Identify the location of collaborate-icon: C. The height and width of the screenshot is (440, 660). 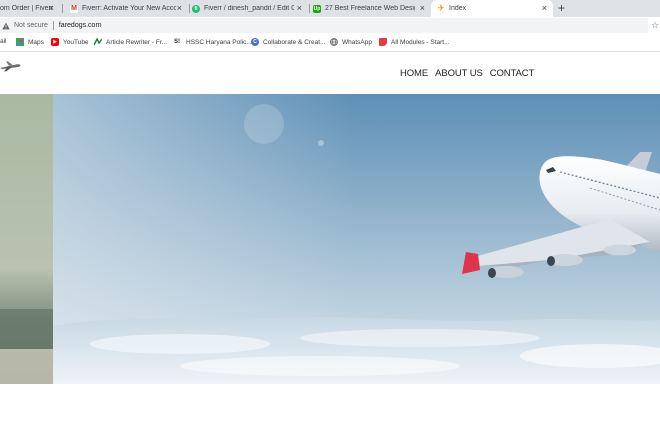
(255, 42).